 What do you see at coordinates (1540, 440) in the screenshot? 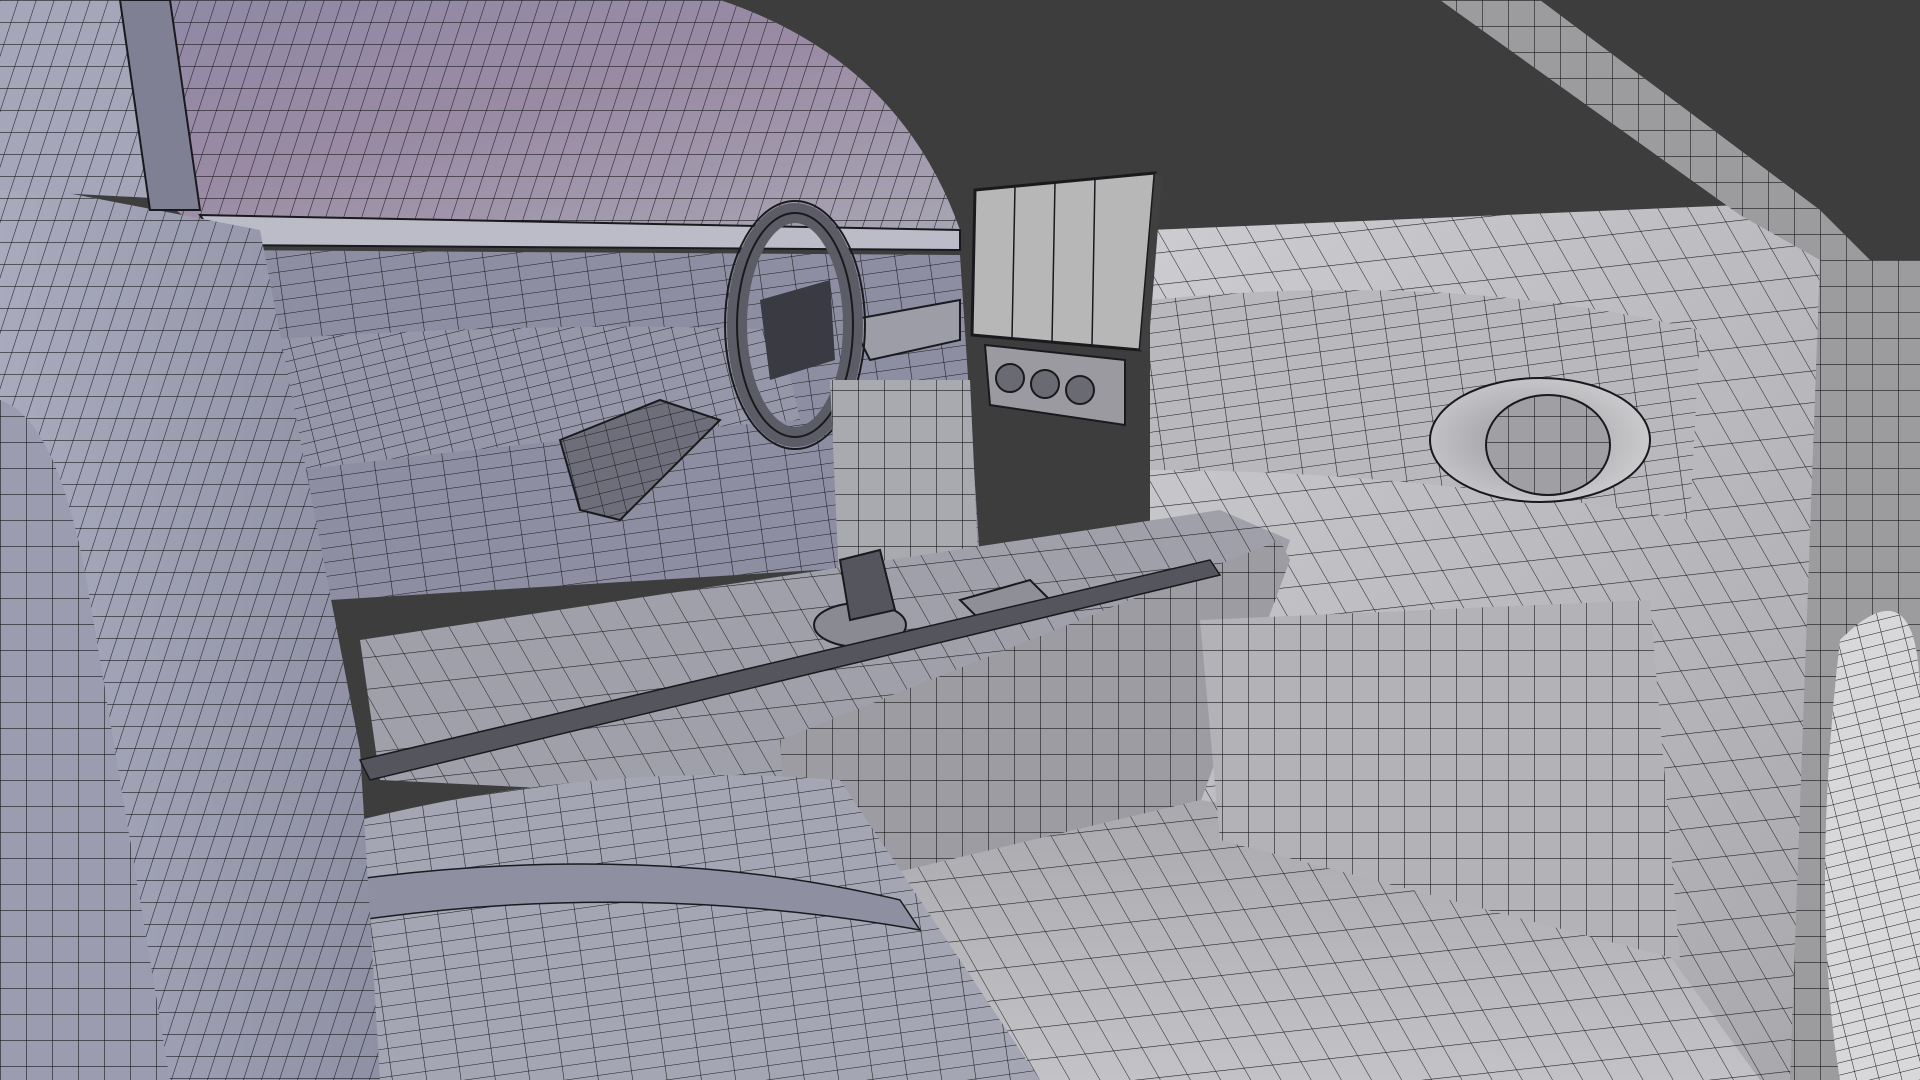
I see `air-vent` at bounding box center [1540, 440].